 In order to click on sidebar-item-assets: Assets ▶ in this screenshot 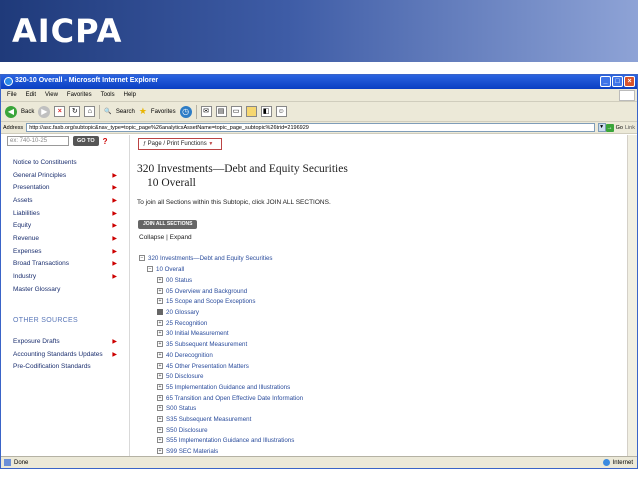, I will do `click(65, 200)`.